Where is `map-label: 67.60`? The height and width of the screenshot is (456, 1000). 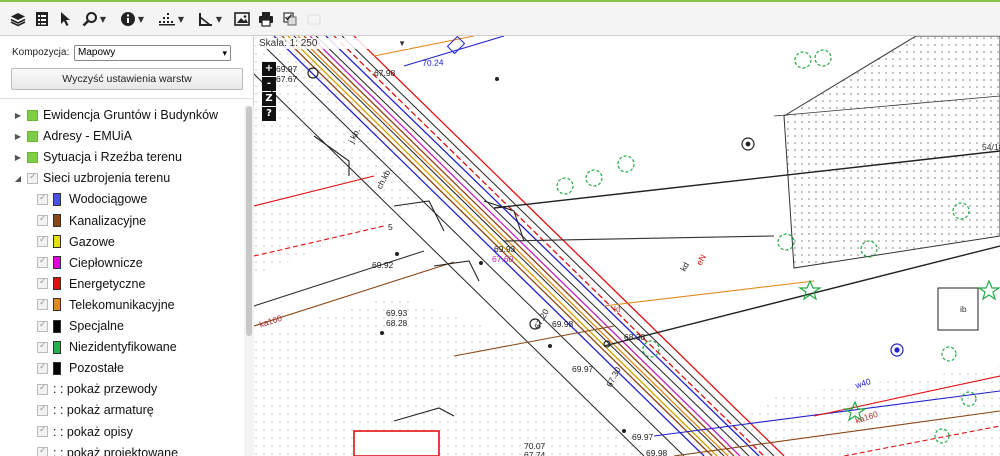 map-label: 67.60 is located at coordinates (503, 259).